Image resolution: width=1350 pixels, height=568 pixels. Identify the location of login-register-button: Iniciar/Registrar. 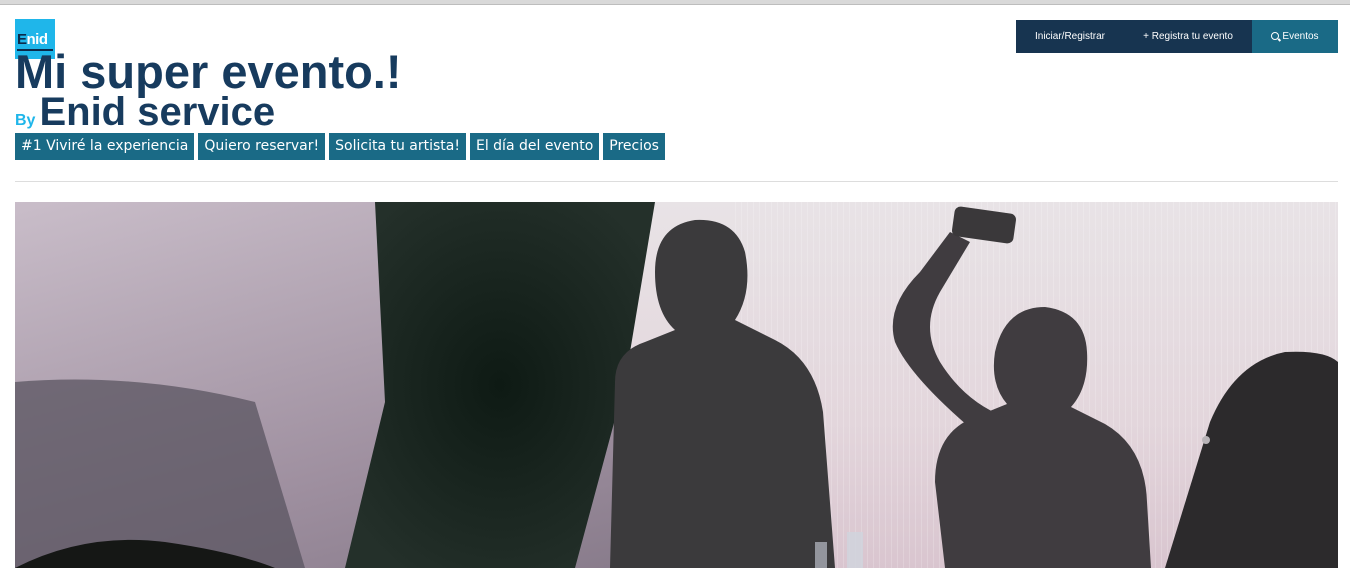
(1070, 36).